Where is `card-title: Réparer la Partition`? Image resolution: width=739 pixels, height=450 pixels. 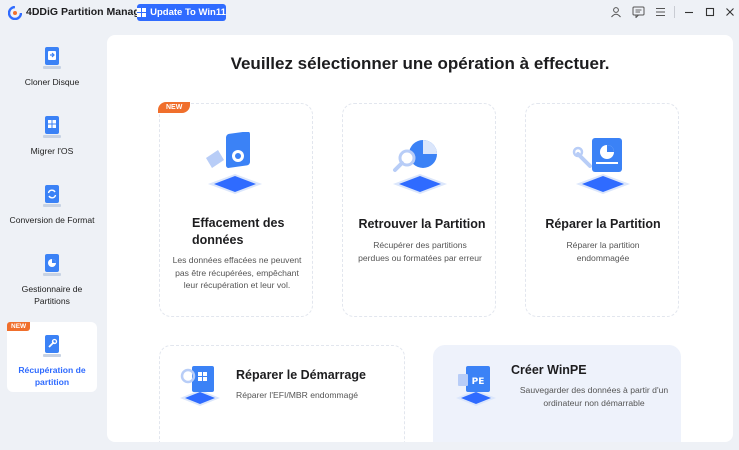 card-title: Réparer la Partition is located at coordinates (603, 224).